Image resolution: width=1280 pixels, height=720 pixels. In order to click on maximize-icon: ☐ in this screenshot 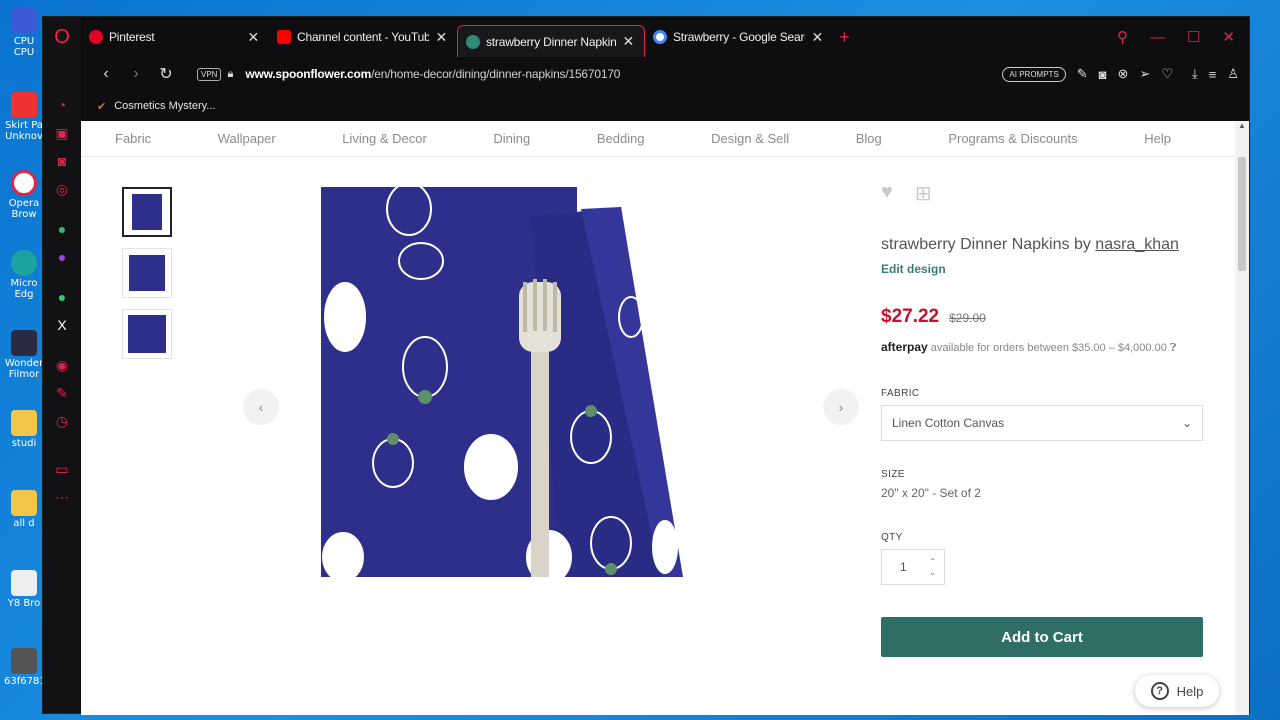, I will do `click(1193, 37)`.